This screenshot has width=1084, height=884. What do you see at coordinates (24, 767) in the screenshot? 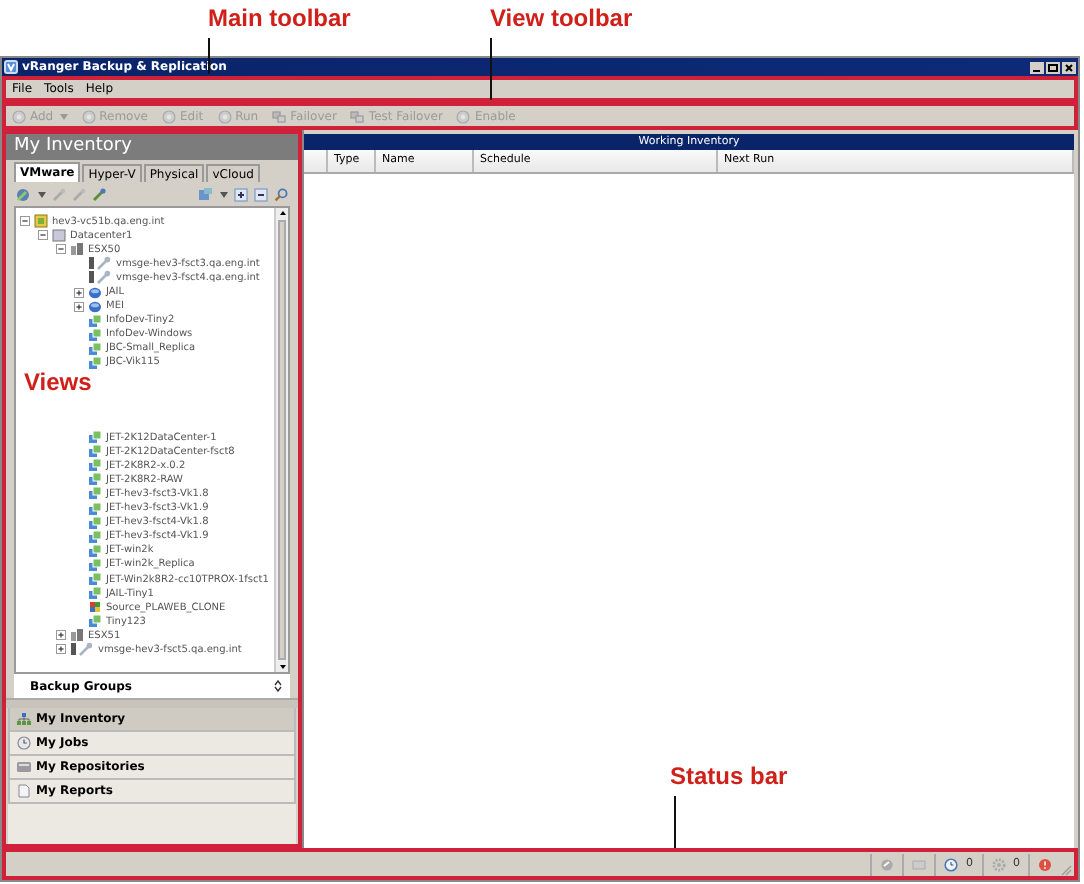
I see `drive-icon` at bounding box center [24, 767].